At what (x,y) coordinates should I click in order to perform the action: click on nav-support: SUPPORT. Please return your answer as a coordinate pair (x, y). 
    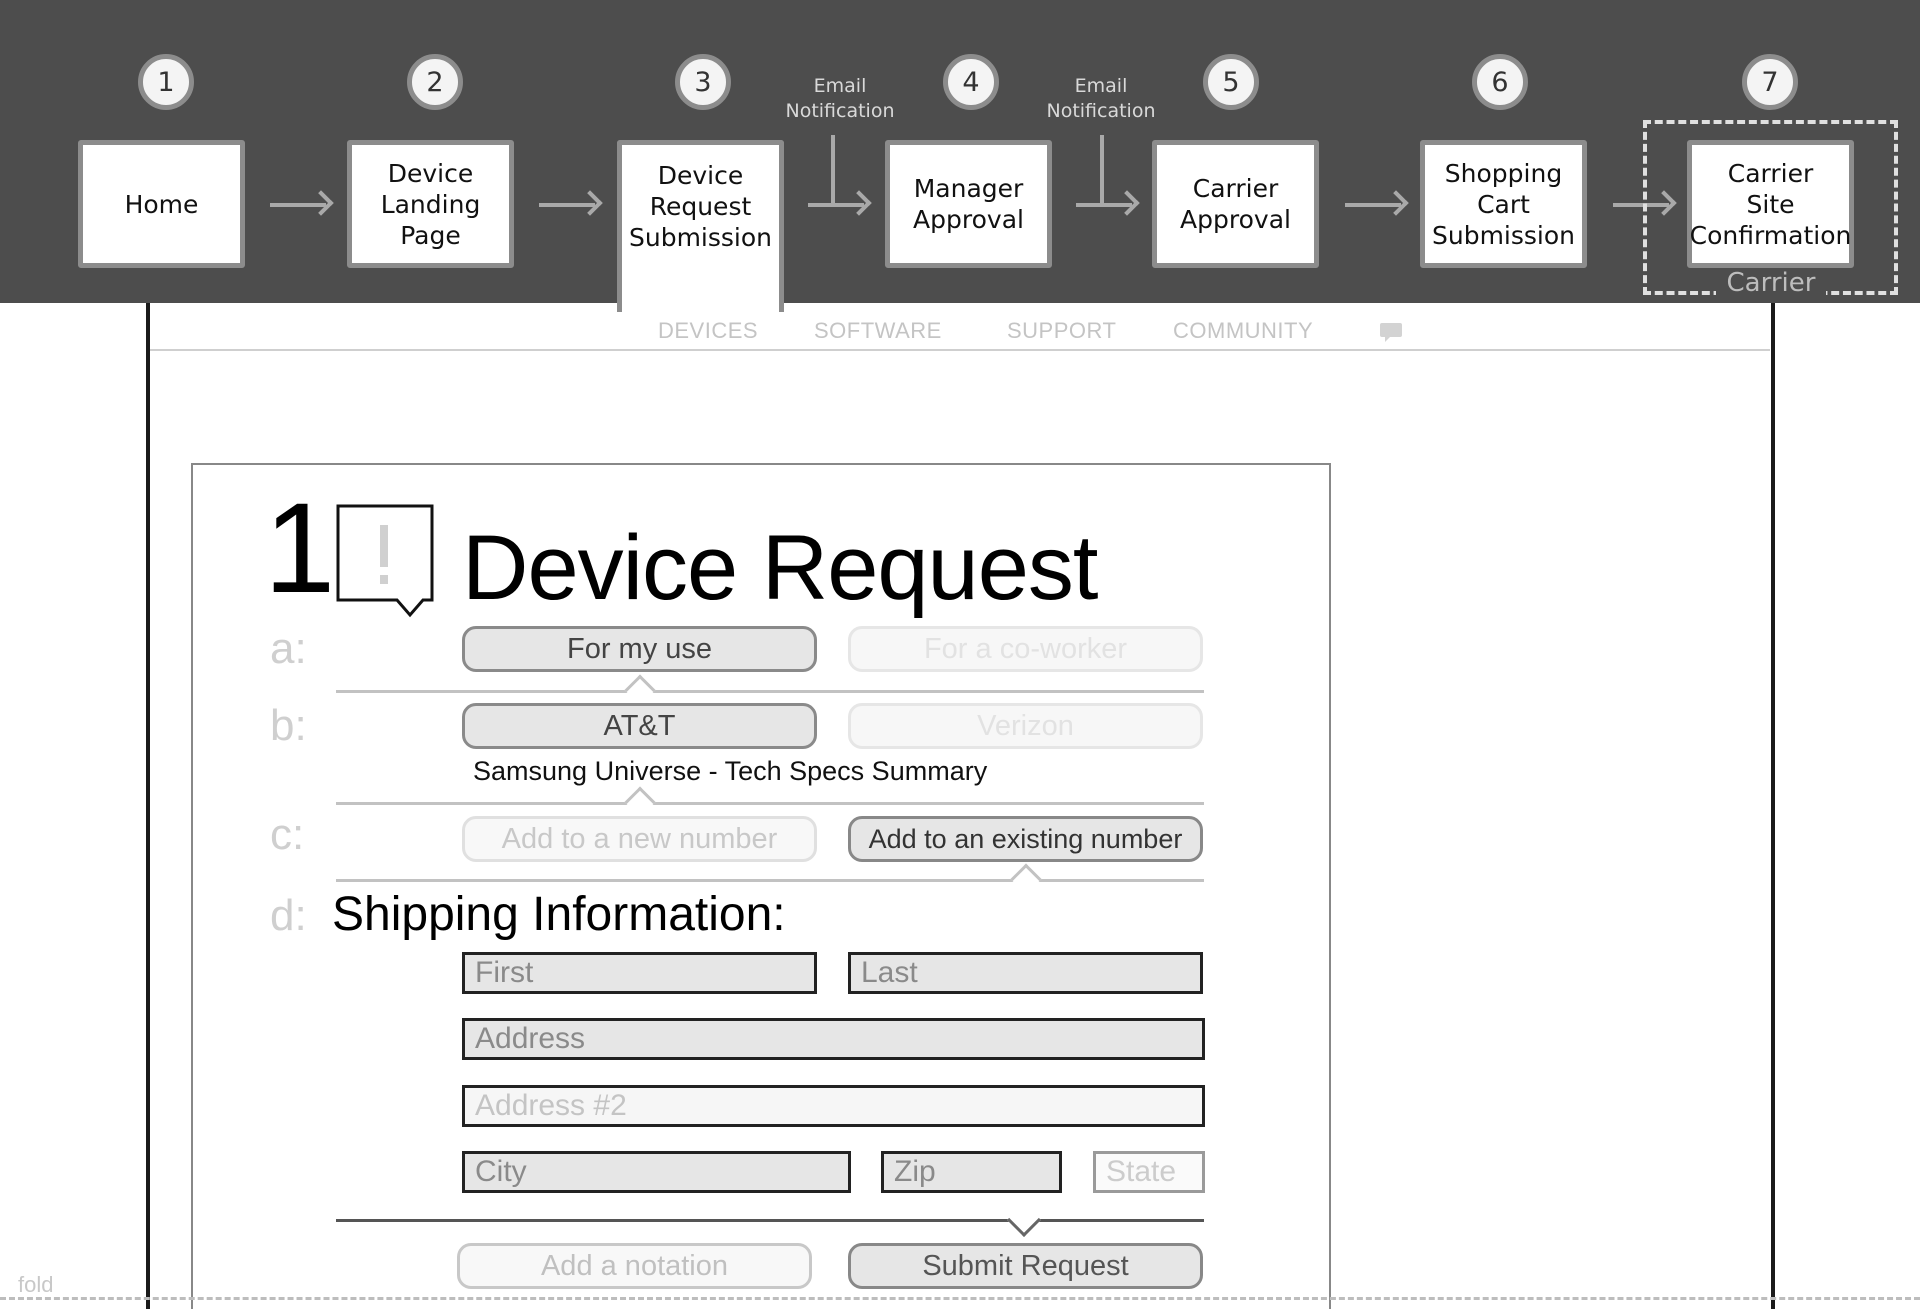
    Looking at the image, I should click on (1061, 331).